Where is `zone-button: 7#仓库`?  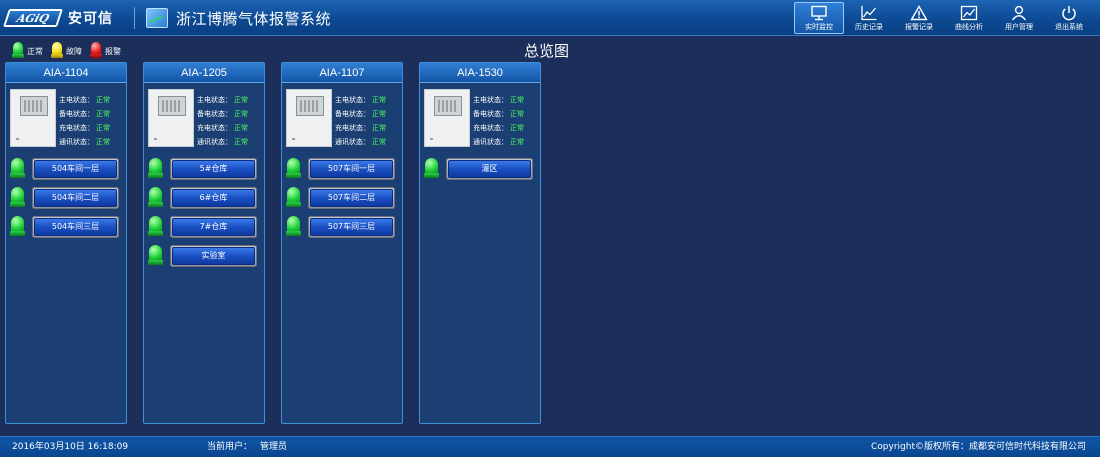 zone-button: 7#仓库 is located at coordinates (213, 227).